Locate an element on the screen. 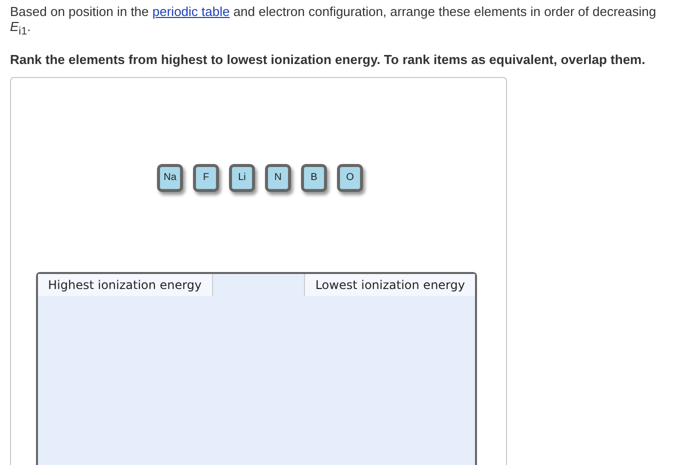 The width and height of the screenshot is (673, 465). instruction-text: Rank the elements from highest to lowest ionization energy. To rank items as equivalent, overlap them. is located at coordinates (328, 59).